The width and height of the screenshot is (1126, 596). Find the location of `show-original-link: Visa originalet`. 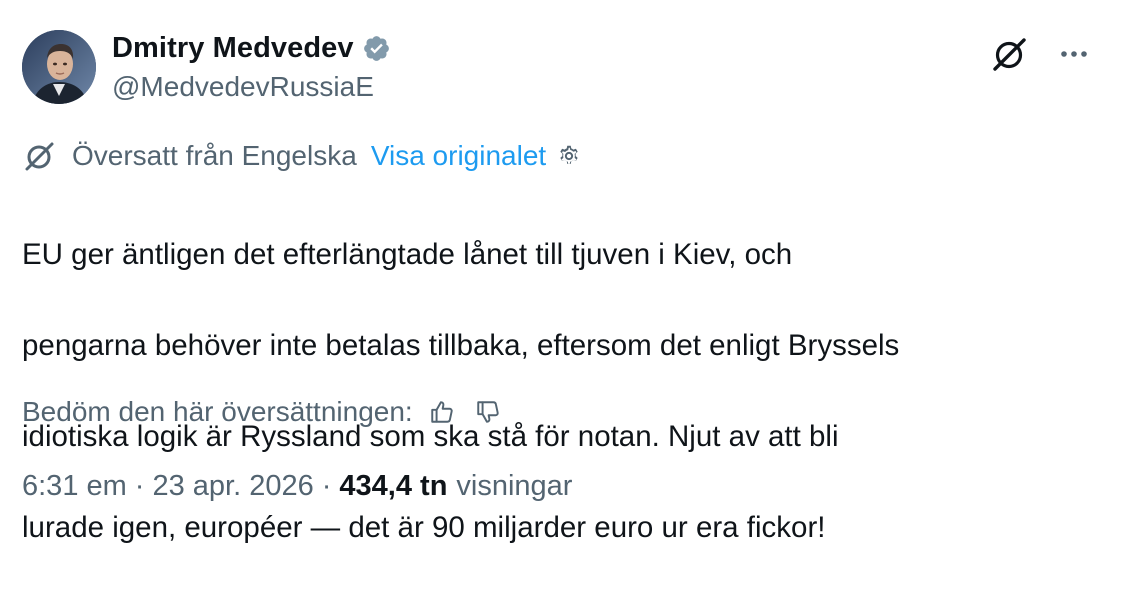

show-original-link: Visa originalet is located at coordinates (458, 156).